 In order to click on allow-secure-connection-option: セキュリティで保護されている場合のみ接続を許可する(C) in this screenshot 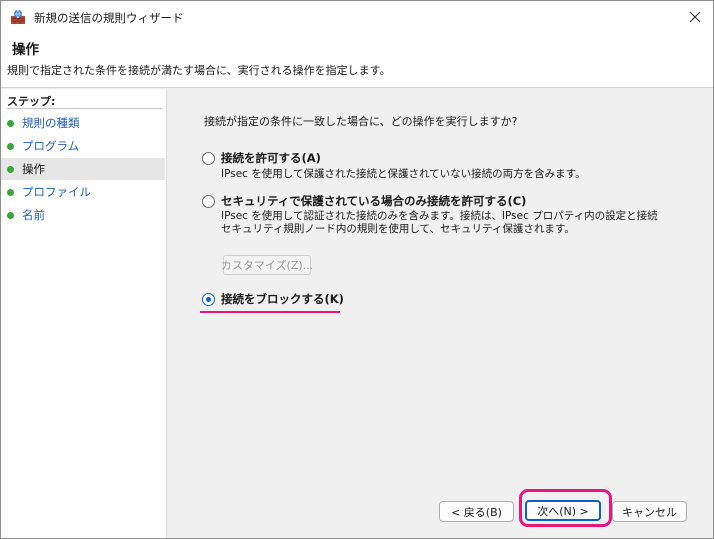, I will do `click(364, 201)`.